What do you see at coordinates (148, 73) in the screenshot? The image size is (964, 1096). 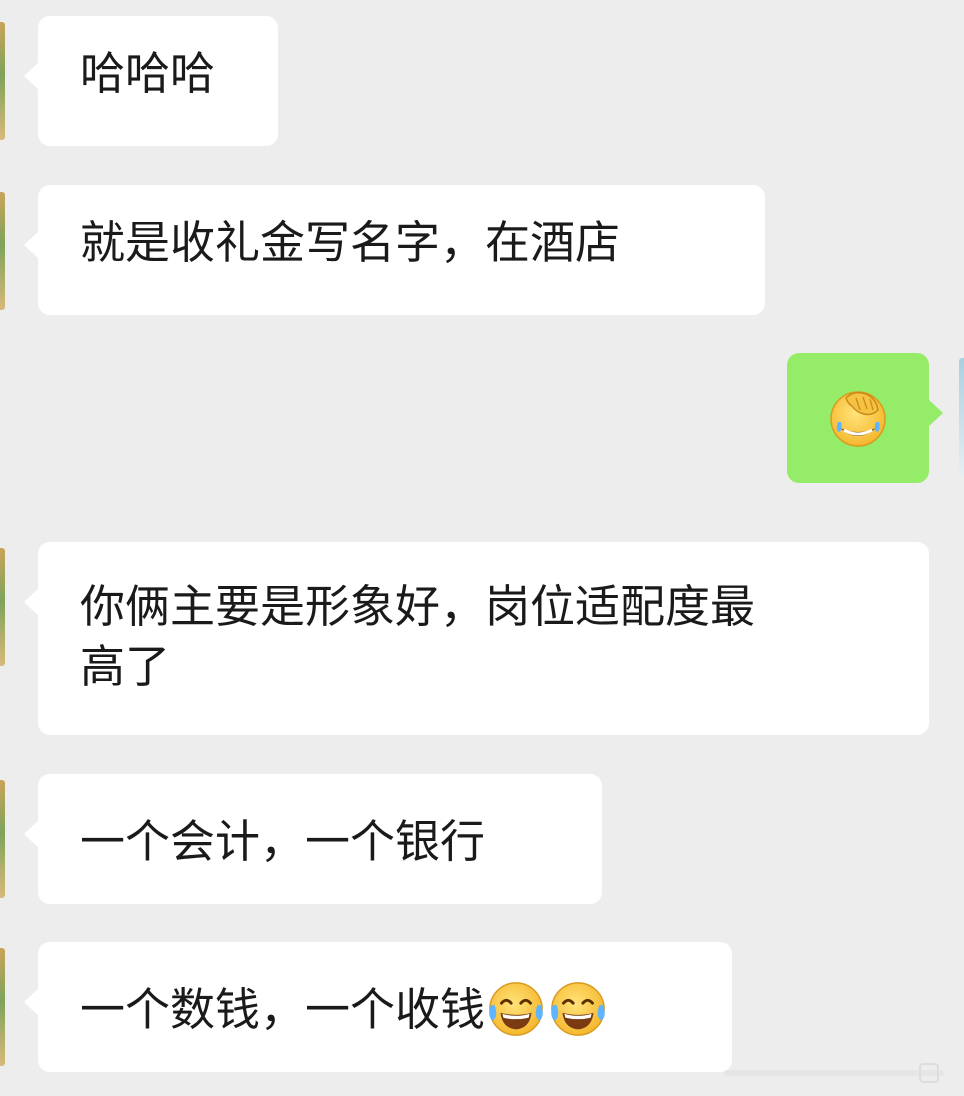 I see `message-text-1: 哈哈哈` at bounding box center [148, 73].